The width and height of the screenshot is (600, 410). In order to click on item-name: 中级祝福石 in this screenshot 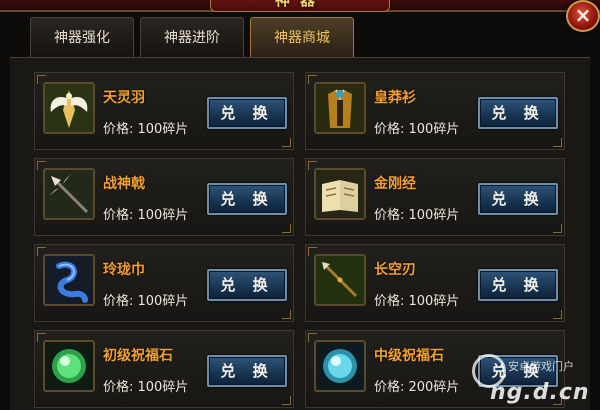, I will do `click(409, 356)`.